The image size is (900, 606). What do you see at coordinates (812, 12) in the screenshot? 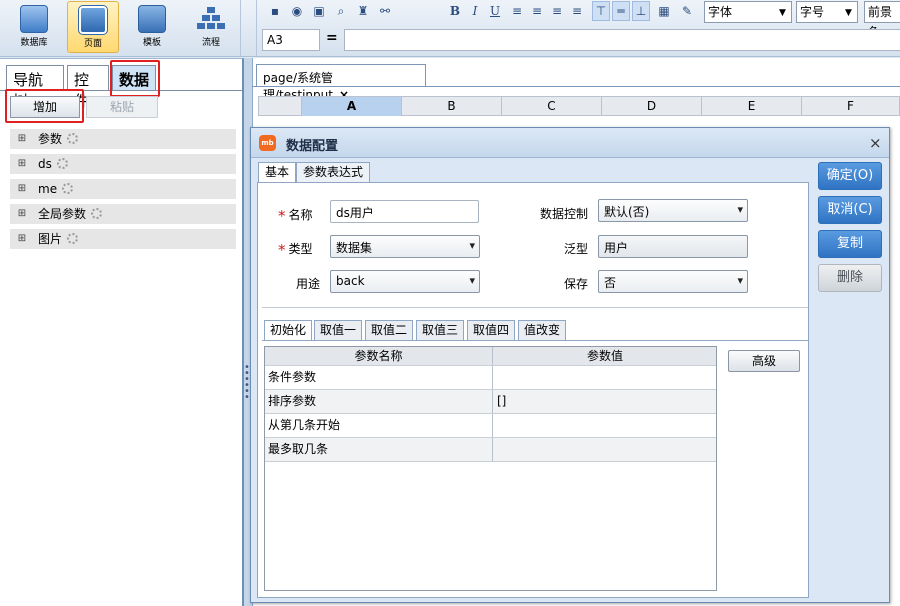
I see `size-select-value: 字号` at bounding box center [812, 12].